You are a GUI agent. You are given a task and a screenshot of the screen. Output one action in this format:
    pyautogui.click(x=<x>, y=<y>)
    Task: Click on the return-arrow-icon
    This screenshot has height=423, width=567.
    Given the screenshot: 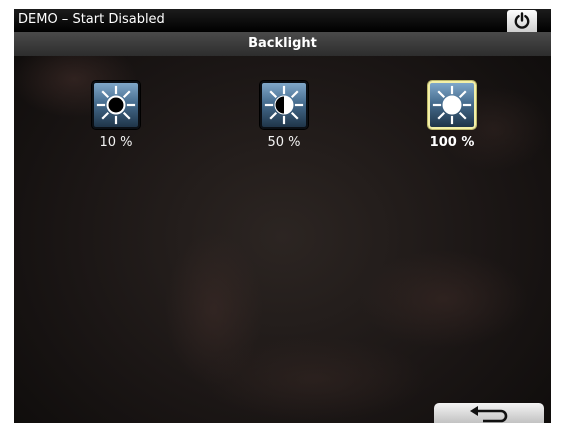 What is the action you would take?
    pyautogui.click(x=489, y=414)
    